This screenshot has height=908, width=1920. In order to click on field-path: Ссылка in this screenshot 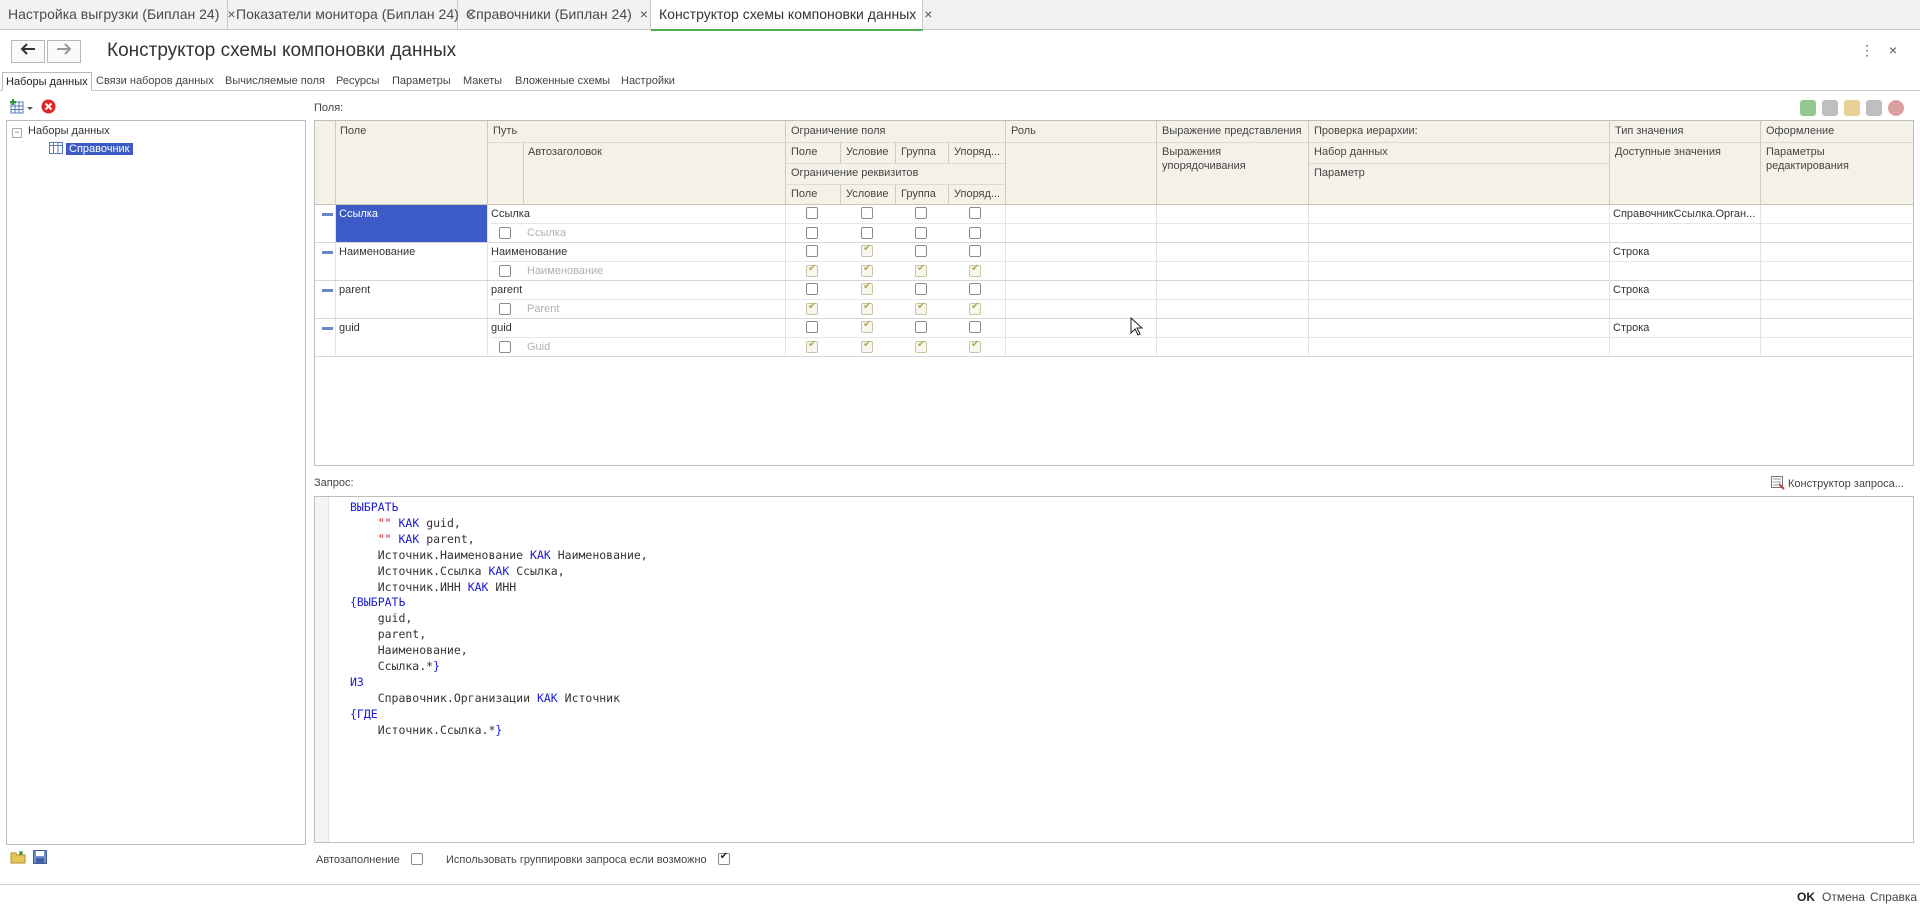, I will do `click(636, 214)`.